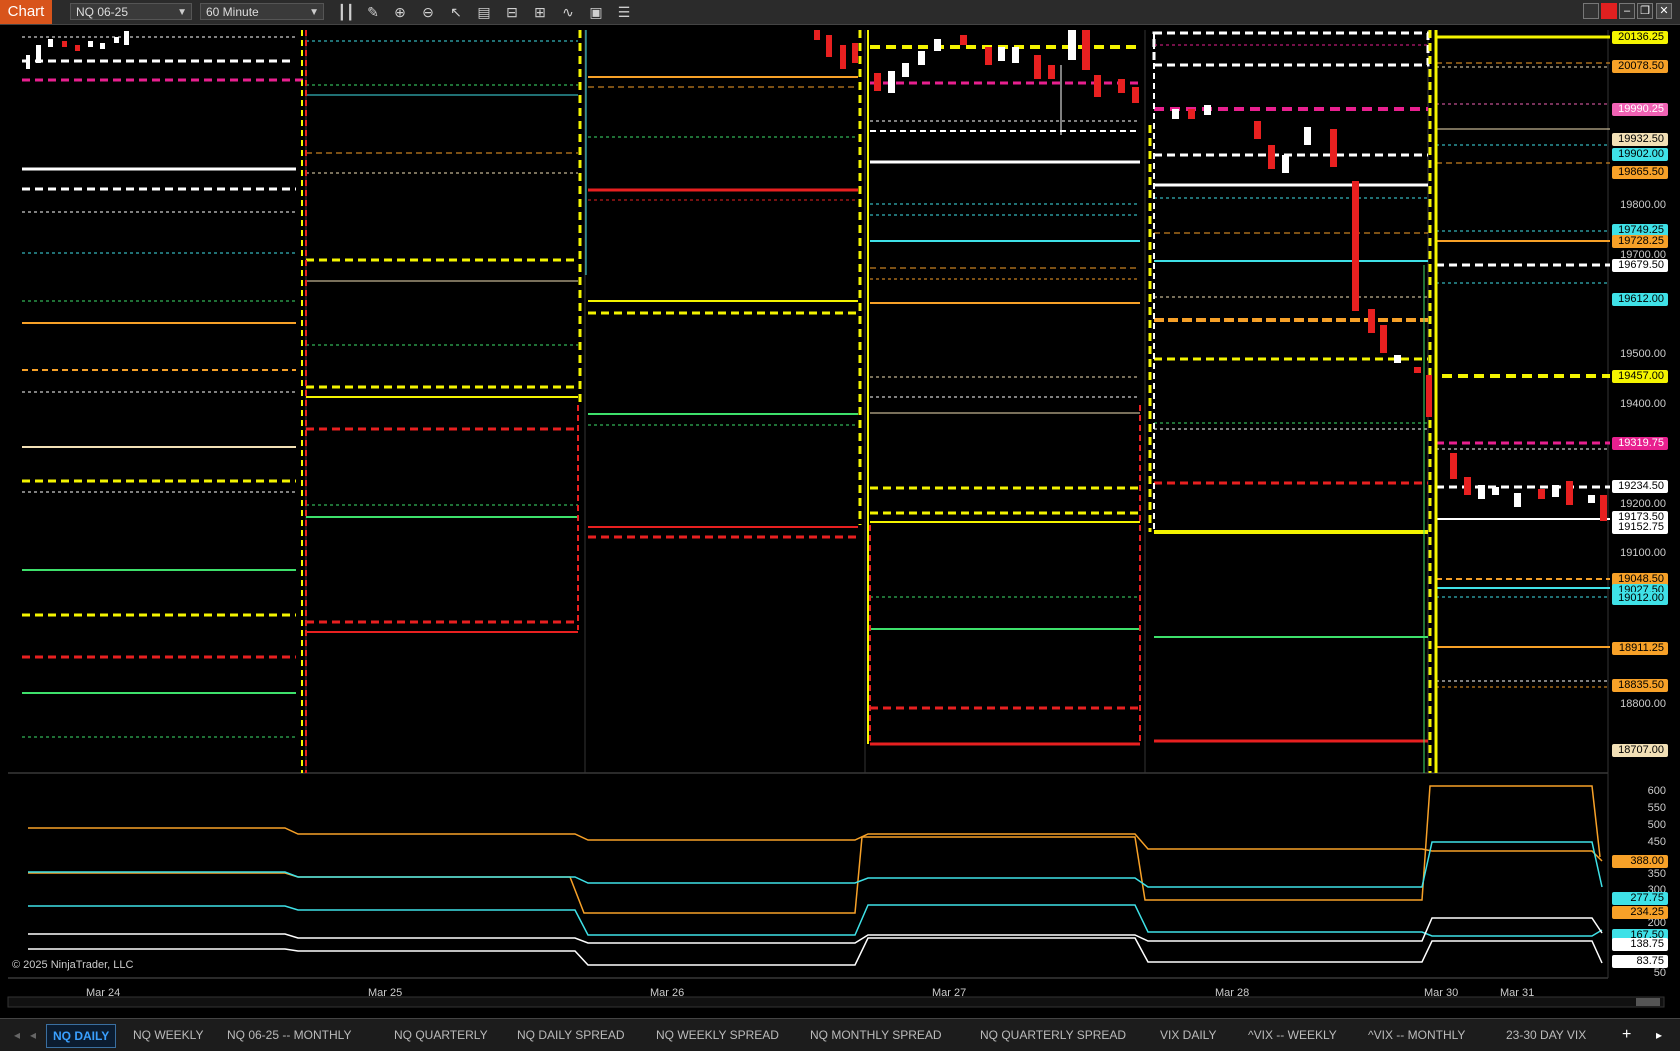 The width and height of the screenshot is (1680, 1051). I want to click on indicators-icon: ∿, so click(568, 12).